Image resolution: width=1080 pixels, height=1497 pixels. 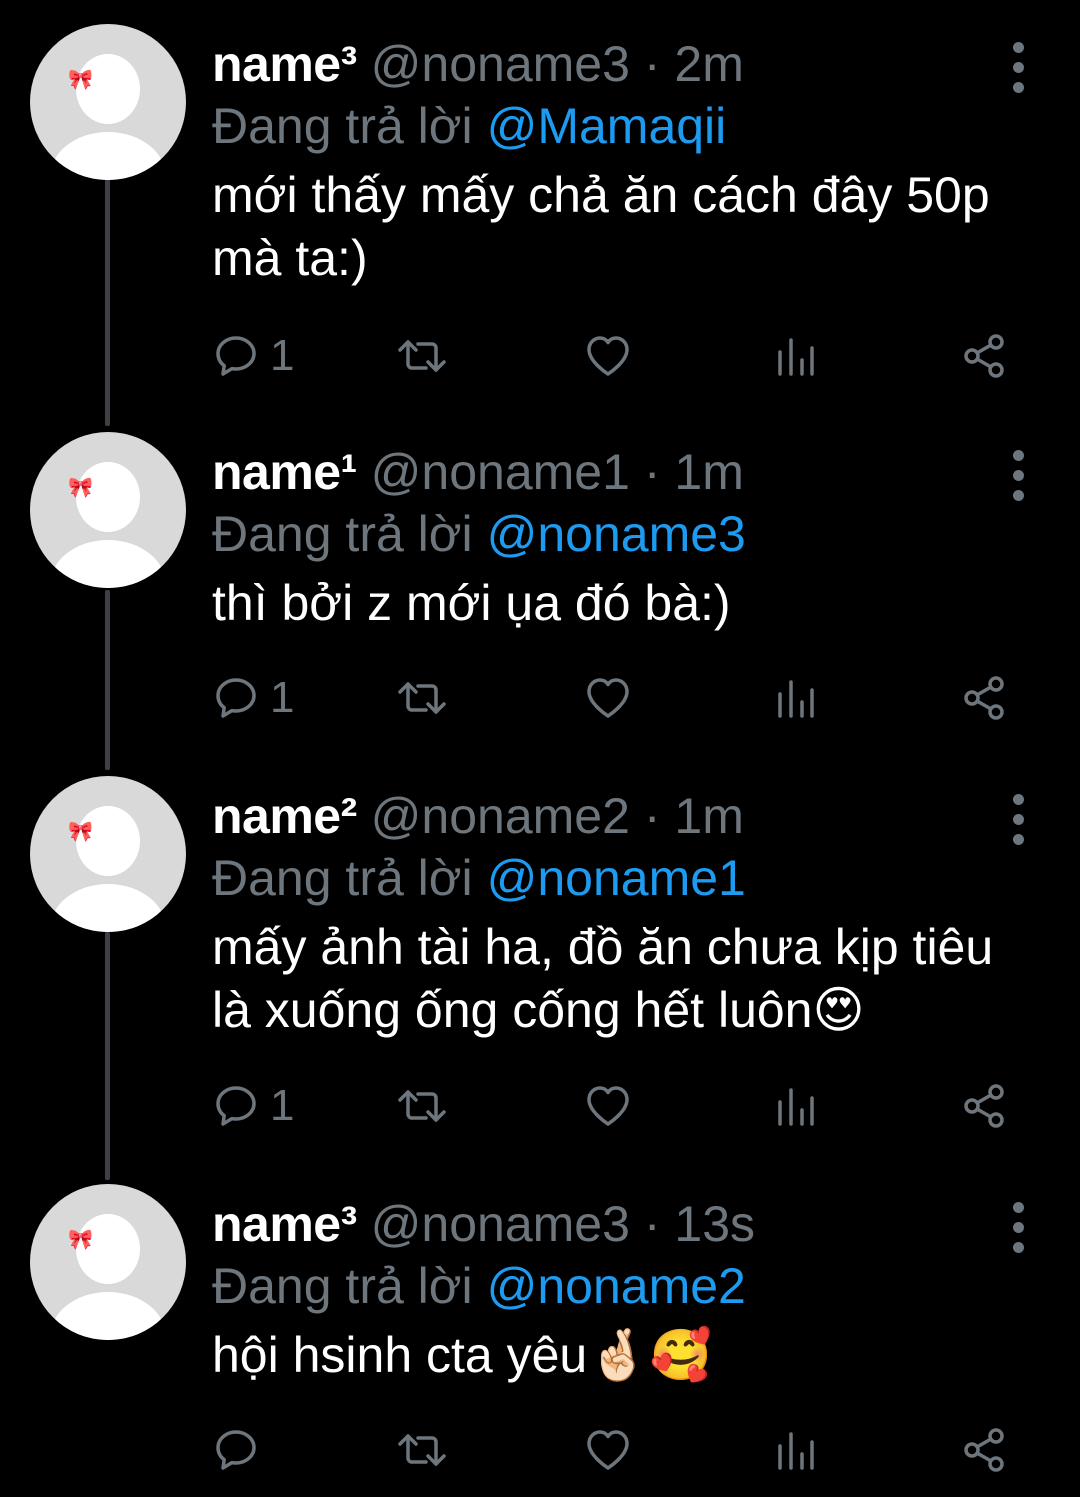 I want to click on mention-link: @noname3, so click(x=616, y=534).